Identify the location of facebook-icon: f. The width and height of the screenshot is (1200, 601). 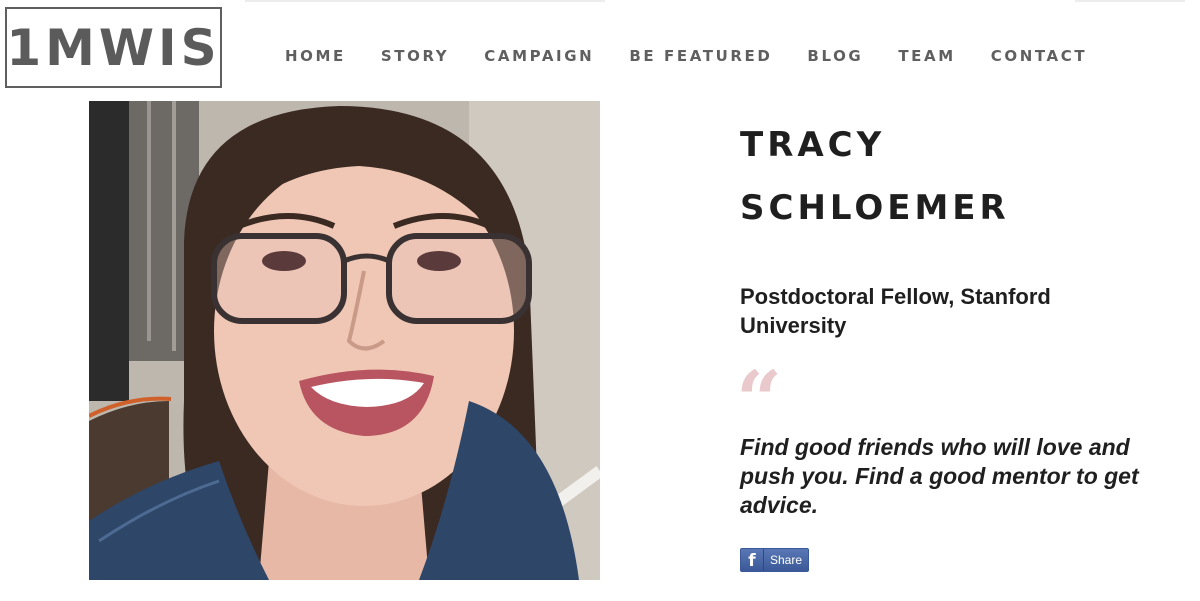
(752, 561).